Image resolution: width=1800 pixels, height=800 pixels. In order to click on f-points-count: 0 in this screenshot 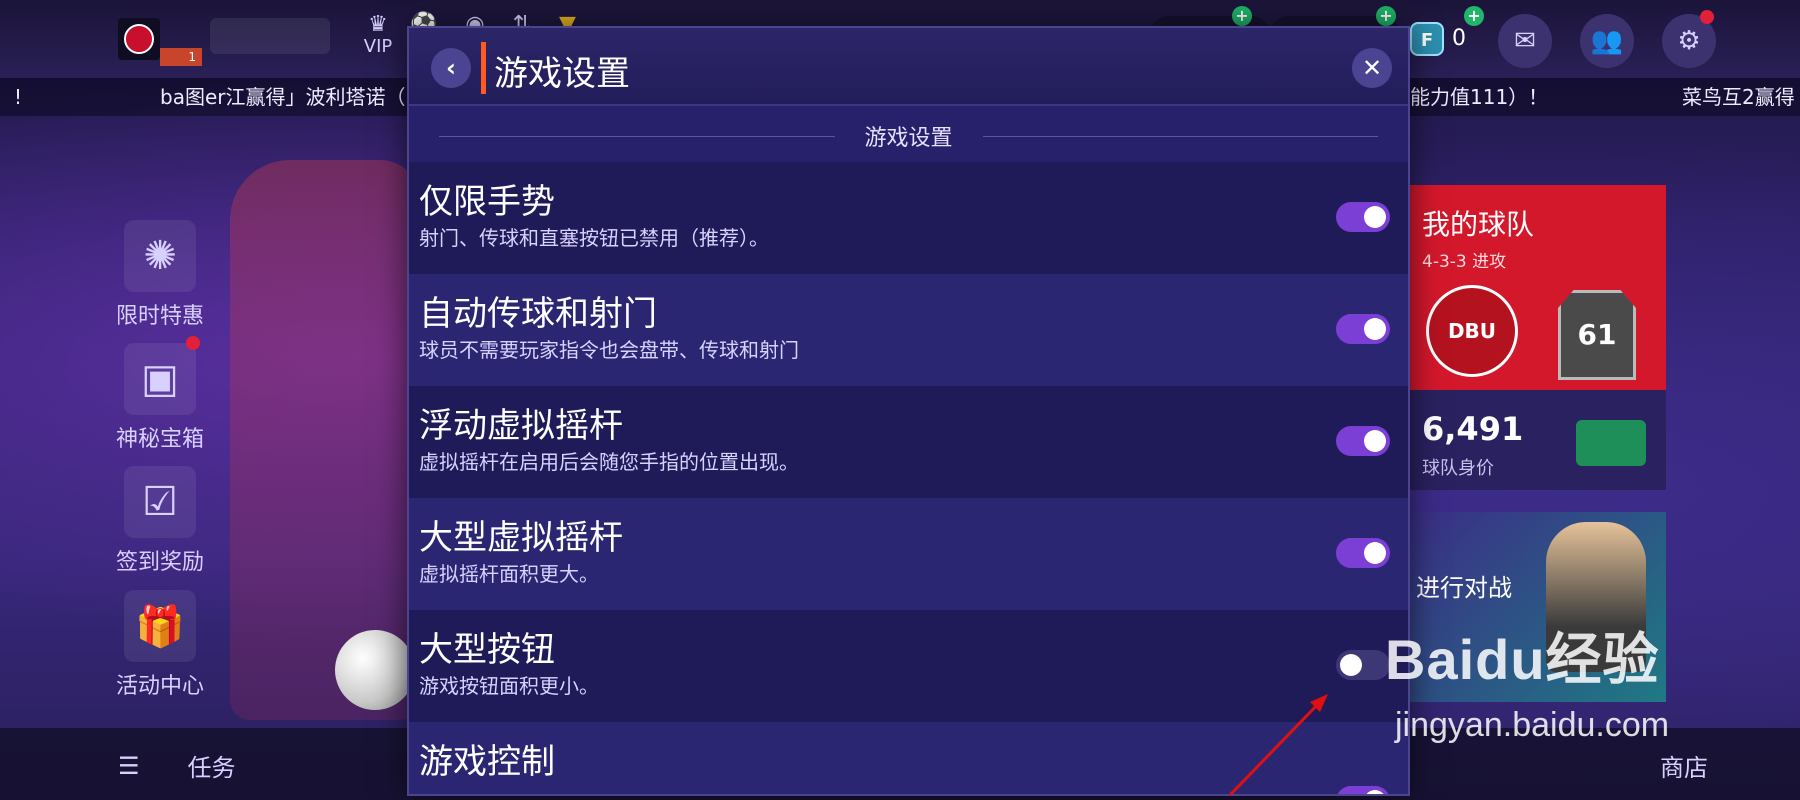, I will do `click(1459, 38)`.